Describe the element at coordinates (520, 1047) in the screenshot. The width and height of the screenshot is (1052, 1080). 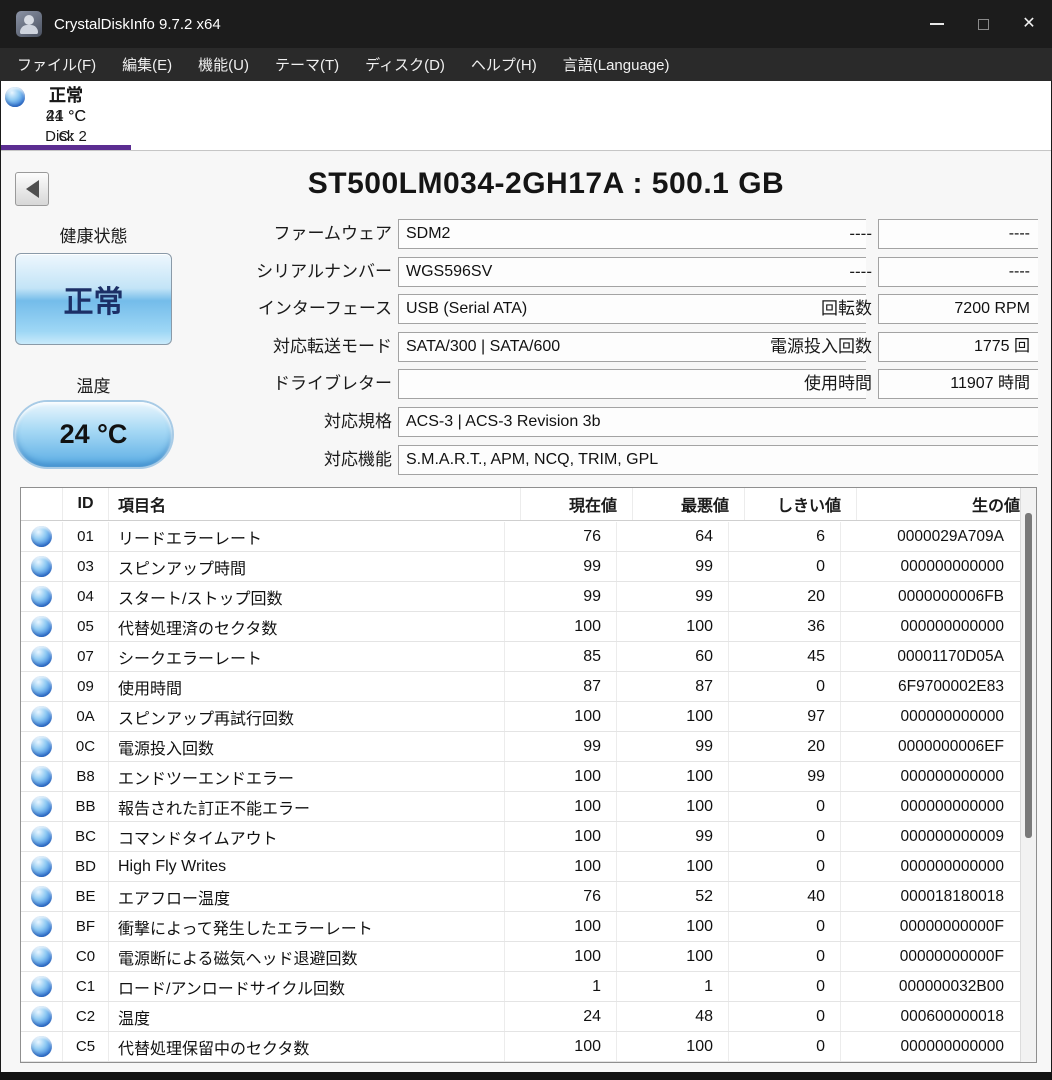
I see `table-row: C5 代替処理保留中のセクタ数 100 100 0 000000000000` at that location.